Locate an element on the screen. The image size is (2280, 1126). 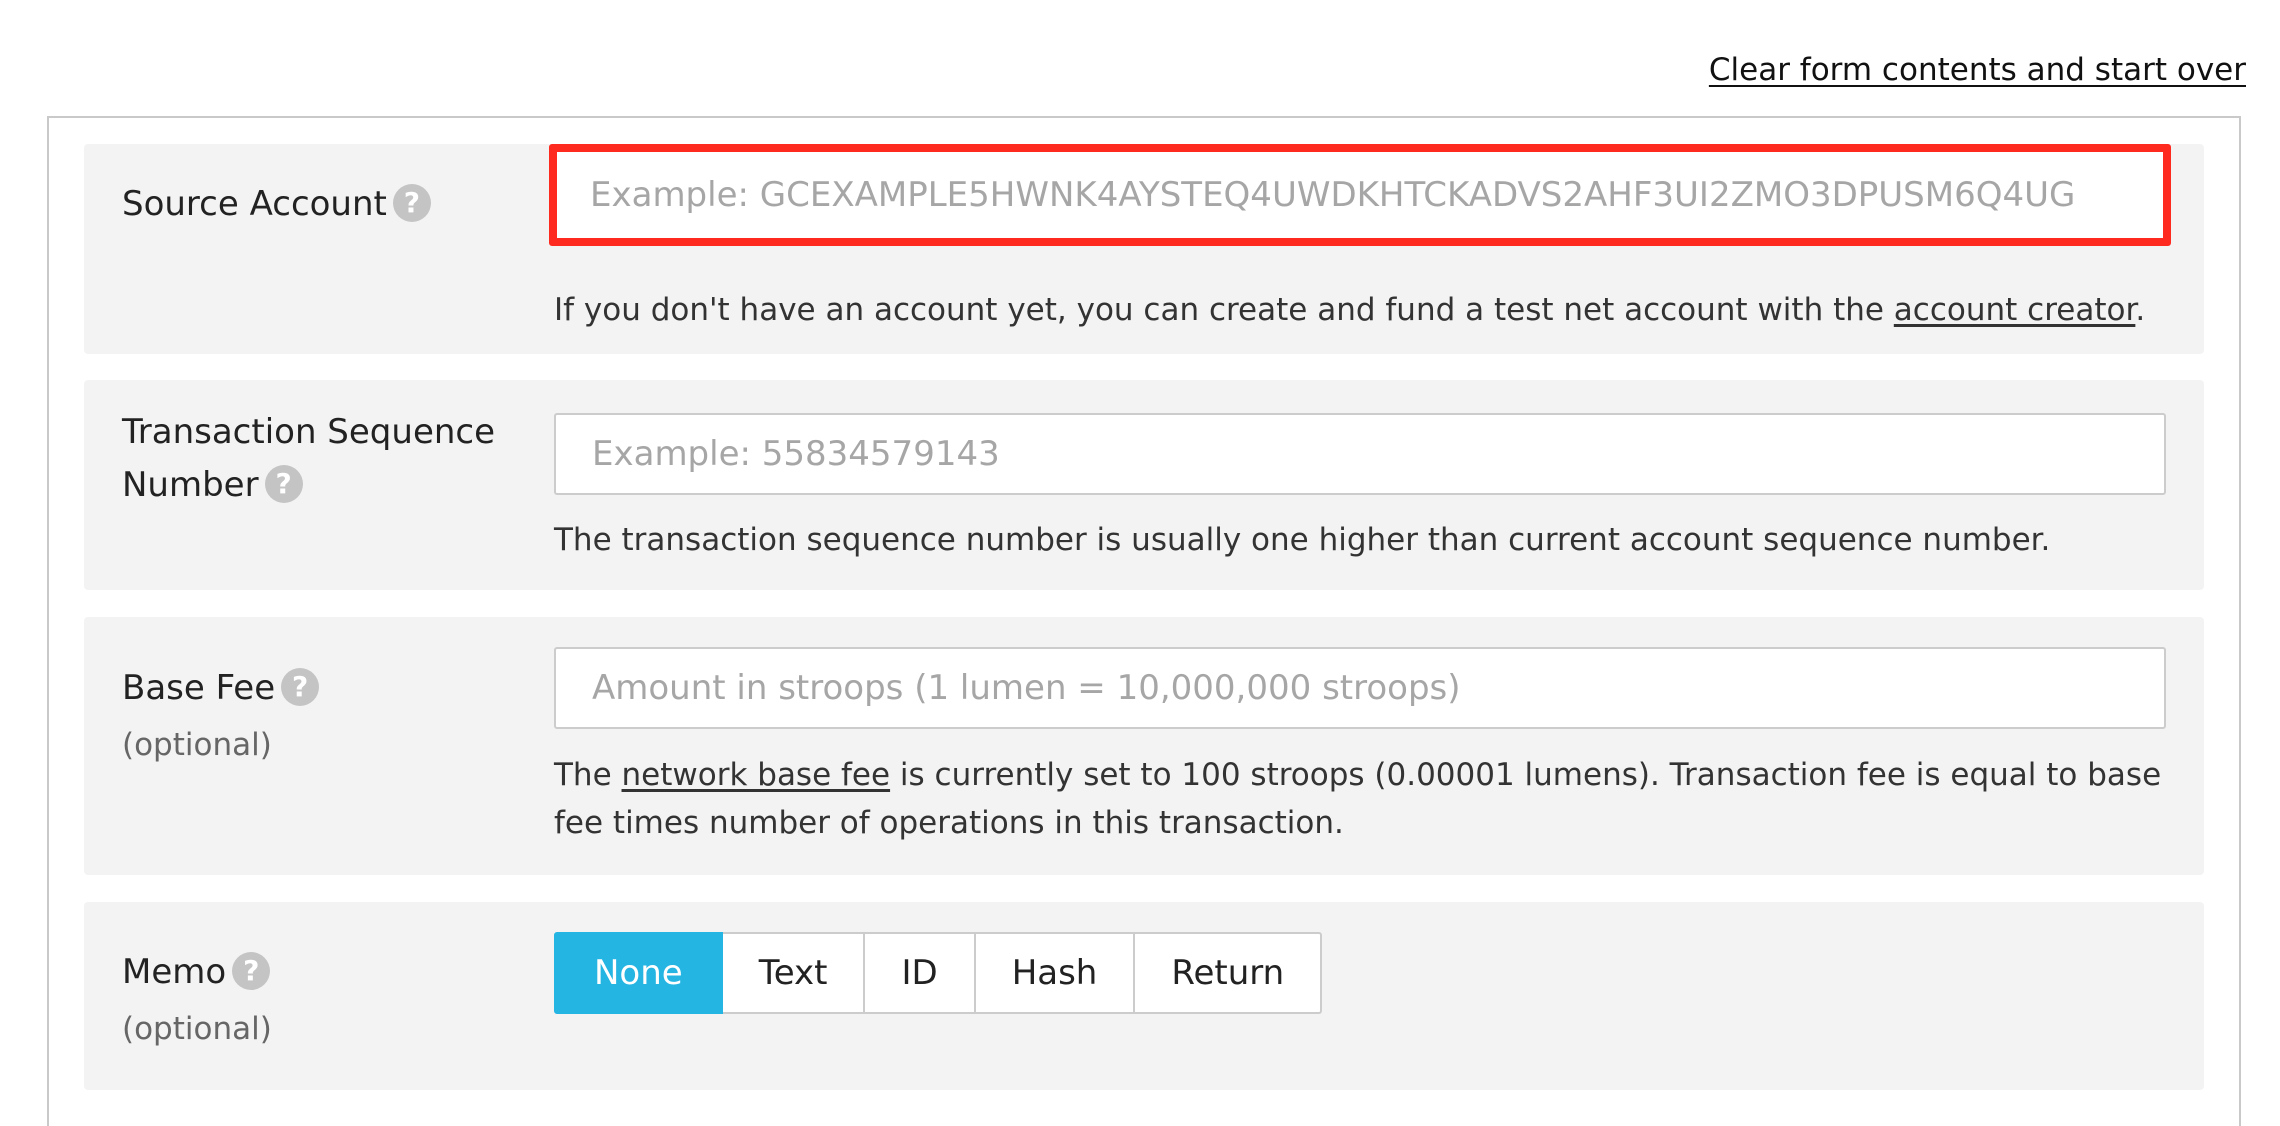
sequence-number-input is located at coordinates (1360, 454).